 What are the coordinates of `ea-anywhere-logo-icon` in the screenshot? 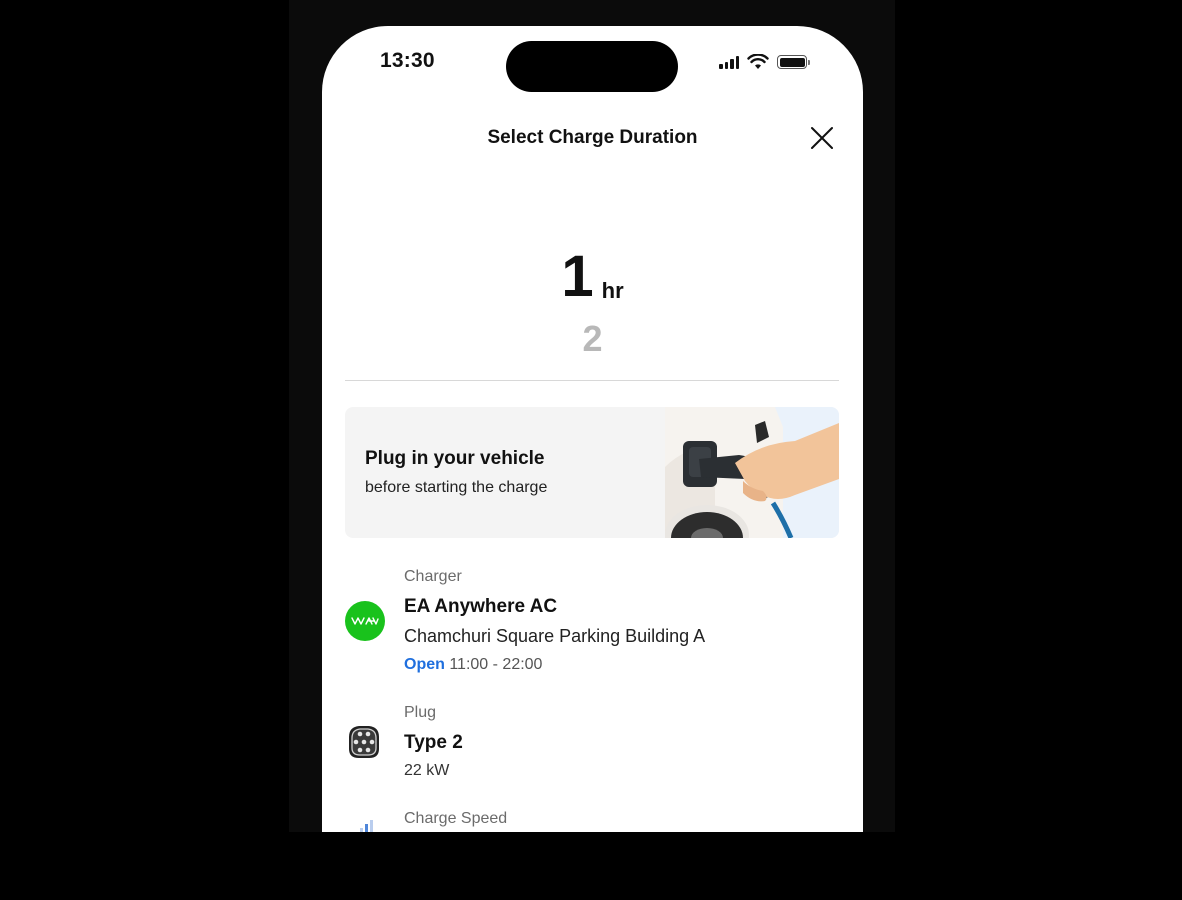 It's located at (365, 621).